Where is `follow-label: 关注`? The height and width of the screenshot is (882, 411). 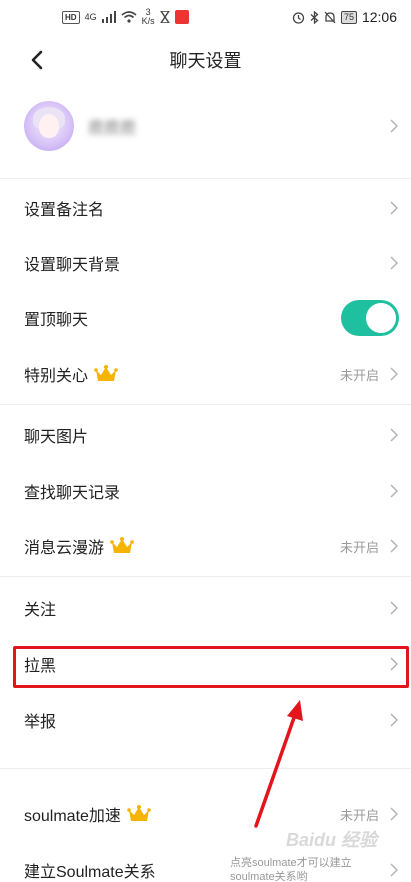
follow-label: 关注 is located at coordinates (40, 610).